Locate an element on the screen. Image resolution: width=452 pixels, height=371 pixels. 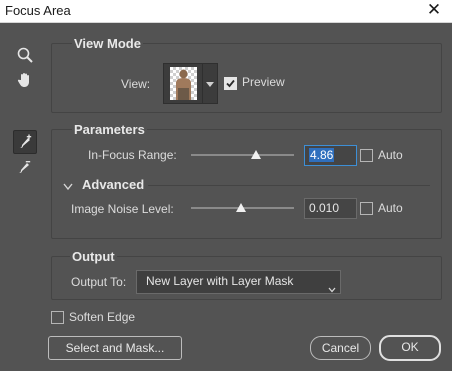
image-noise-input: 0.010 is located at coordinates (330, 208).